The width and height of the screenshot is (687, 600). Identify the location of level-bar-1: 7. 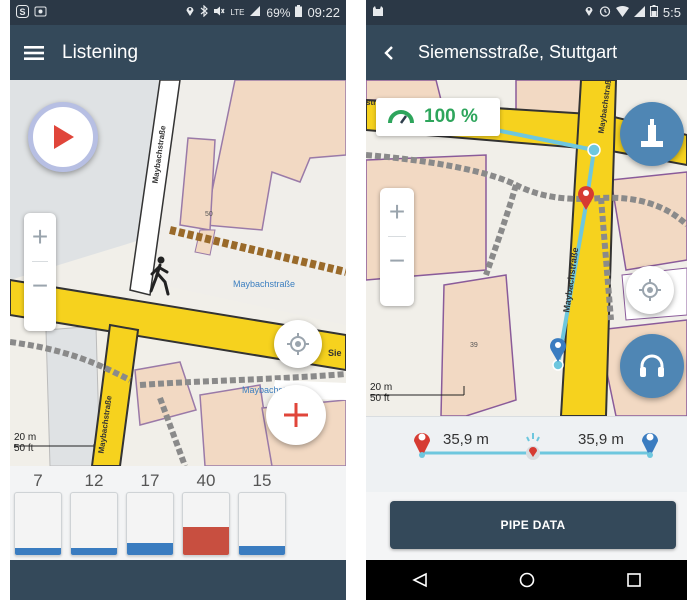
(38, 511).